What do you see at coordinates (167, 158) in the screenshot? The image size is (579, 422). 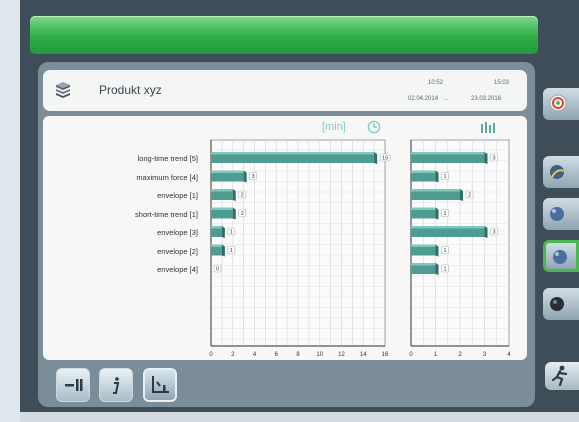 I see `category-label: long-time trend [5]` at bounding box center [167, 158].